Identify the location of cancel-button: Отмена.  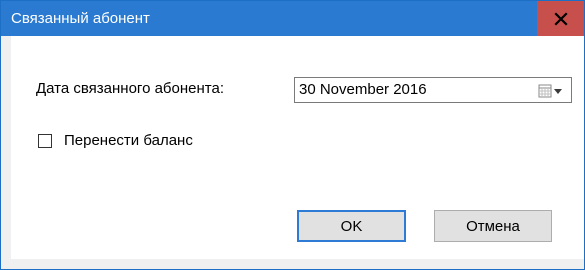
(493, 226).